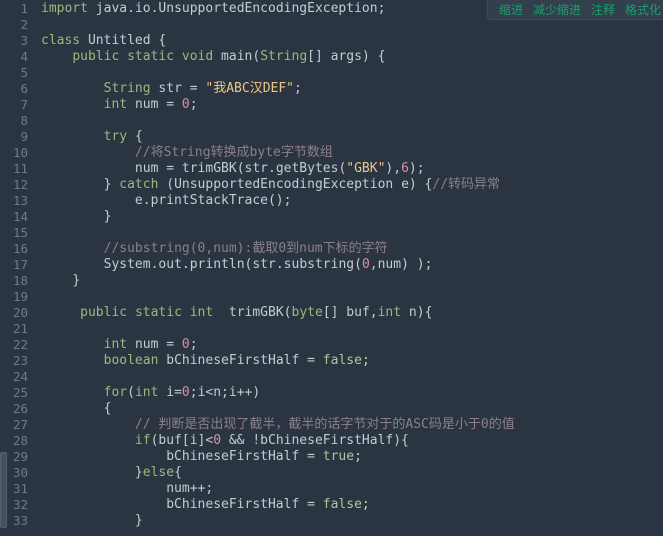  Describe the element at coordinates (352, 249) in the screenshot. I see `code-line: //substring(0,num):截取0到num下标的字符` at that location.